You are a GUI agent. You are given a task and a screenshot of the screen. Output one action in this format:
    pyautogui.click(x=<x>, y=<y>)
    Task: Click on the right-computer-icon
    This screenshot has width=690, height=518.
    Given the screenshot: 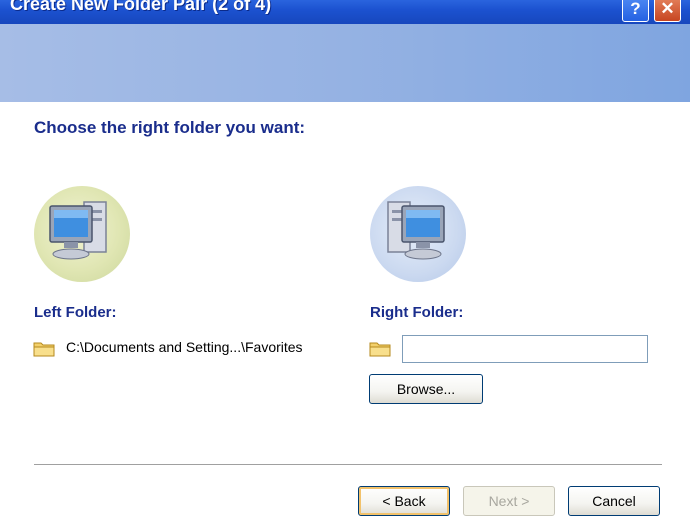 What is the action you would take?
    pyautogui.click(x=416, y=230)
    